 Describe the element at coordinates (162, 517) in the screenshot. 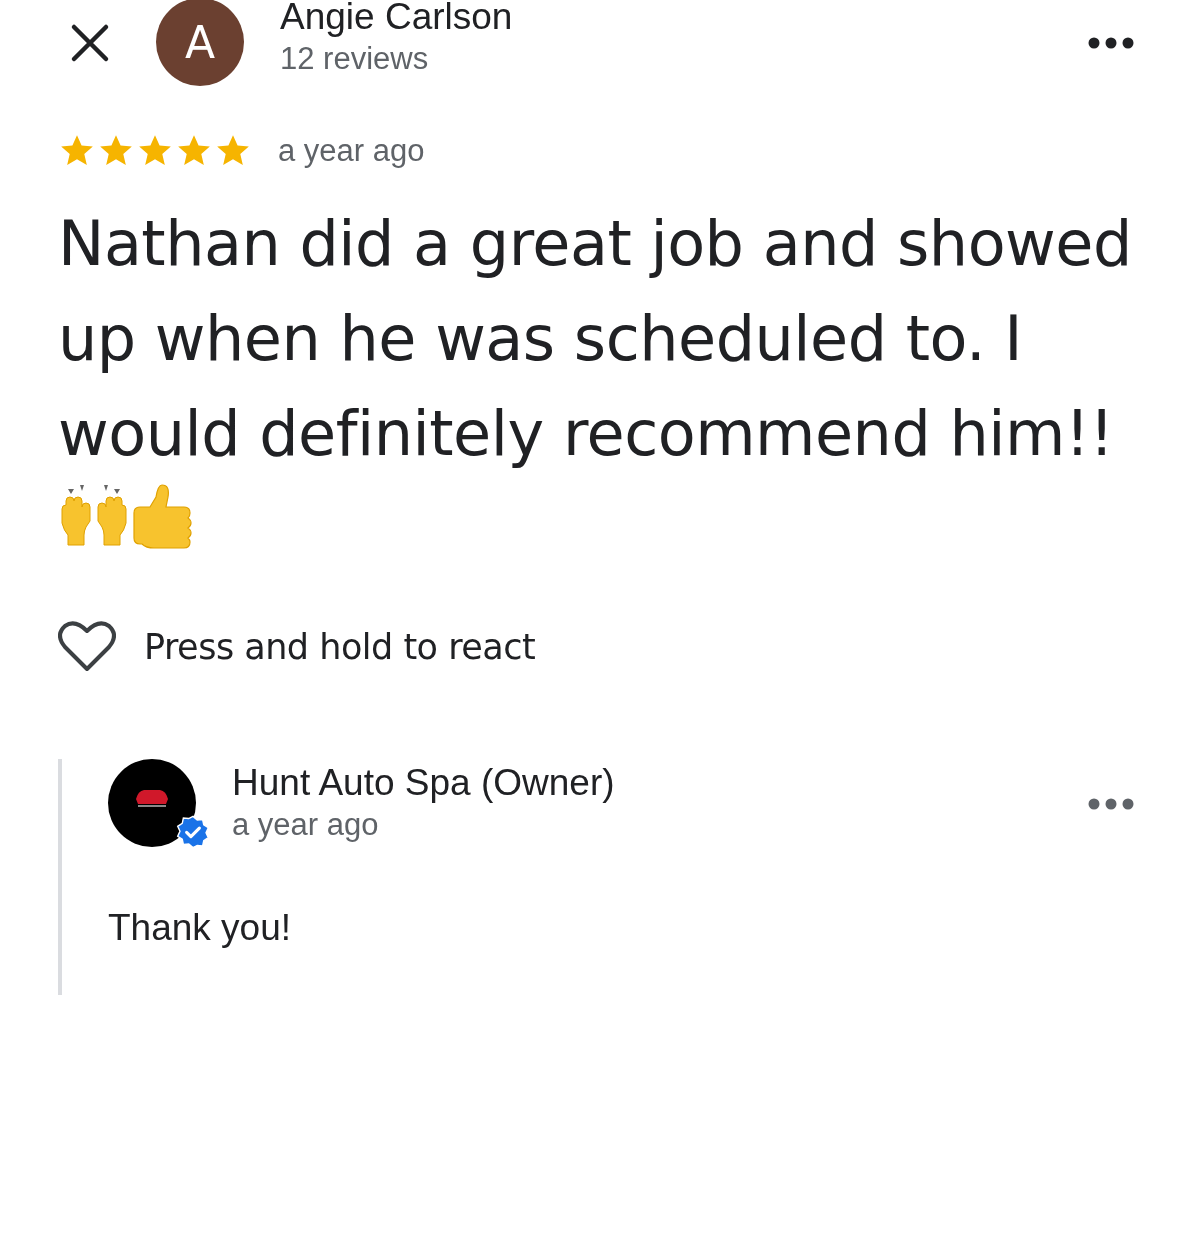

I see `thumbs-up-icon` at that location.